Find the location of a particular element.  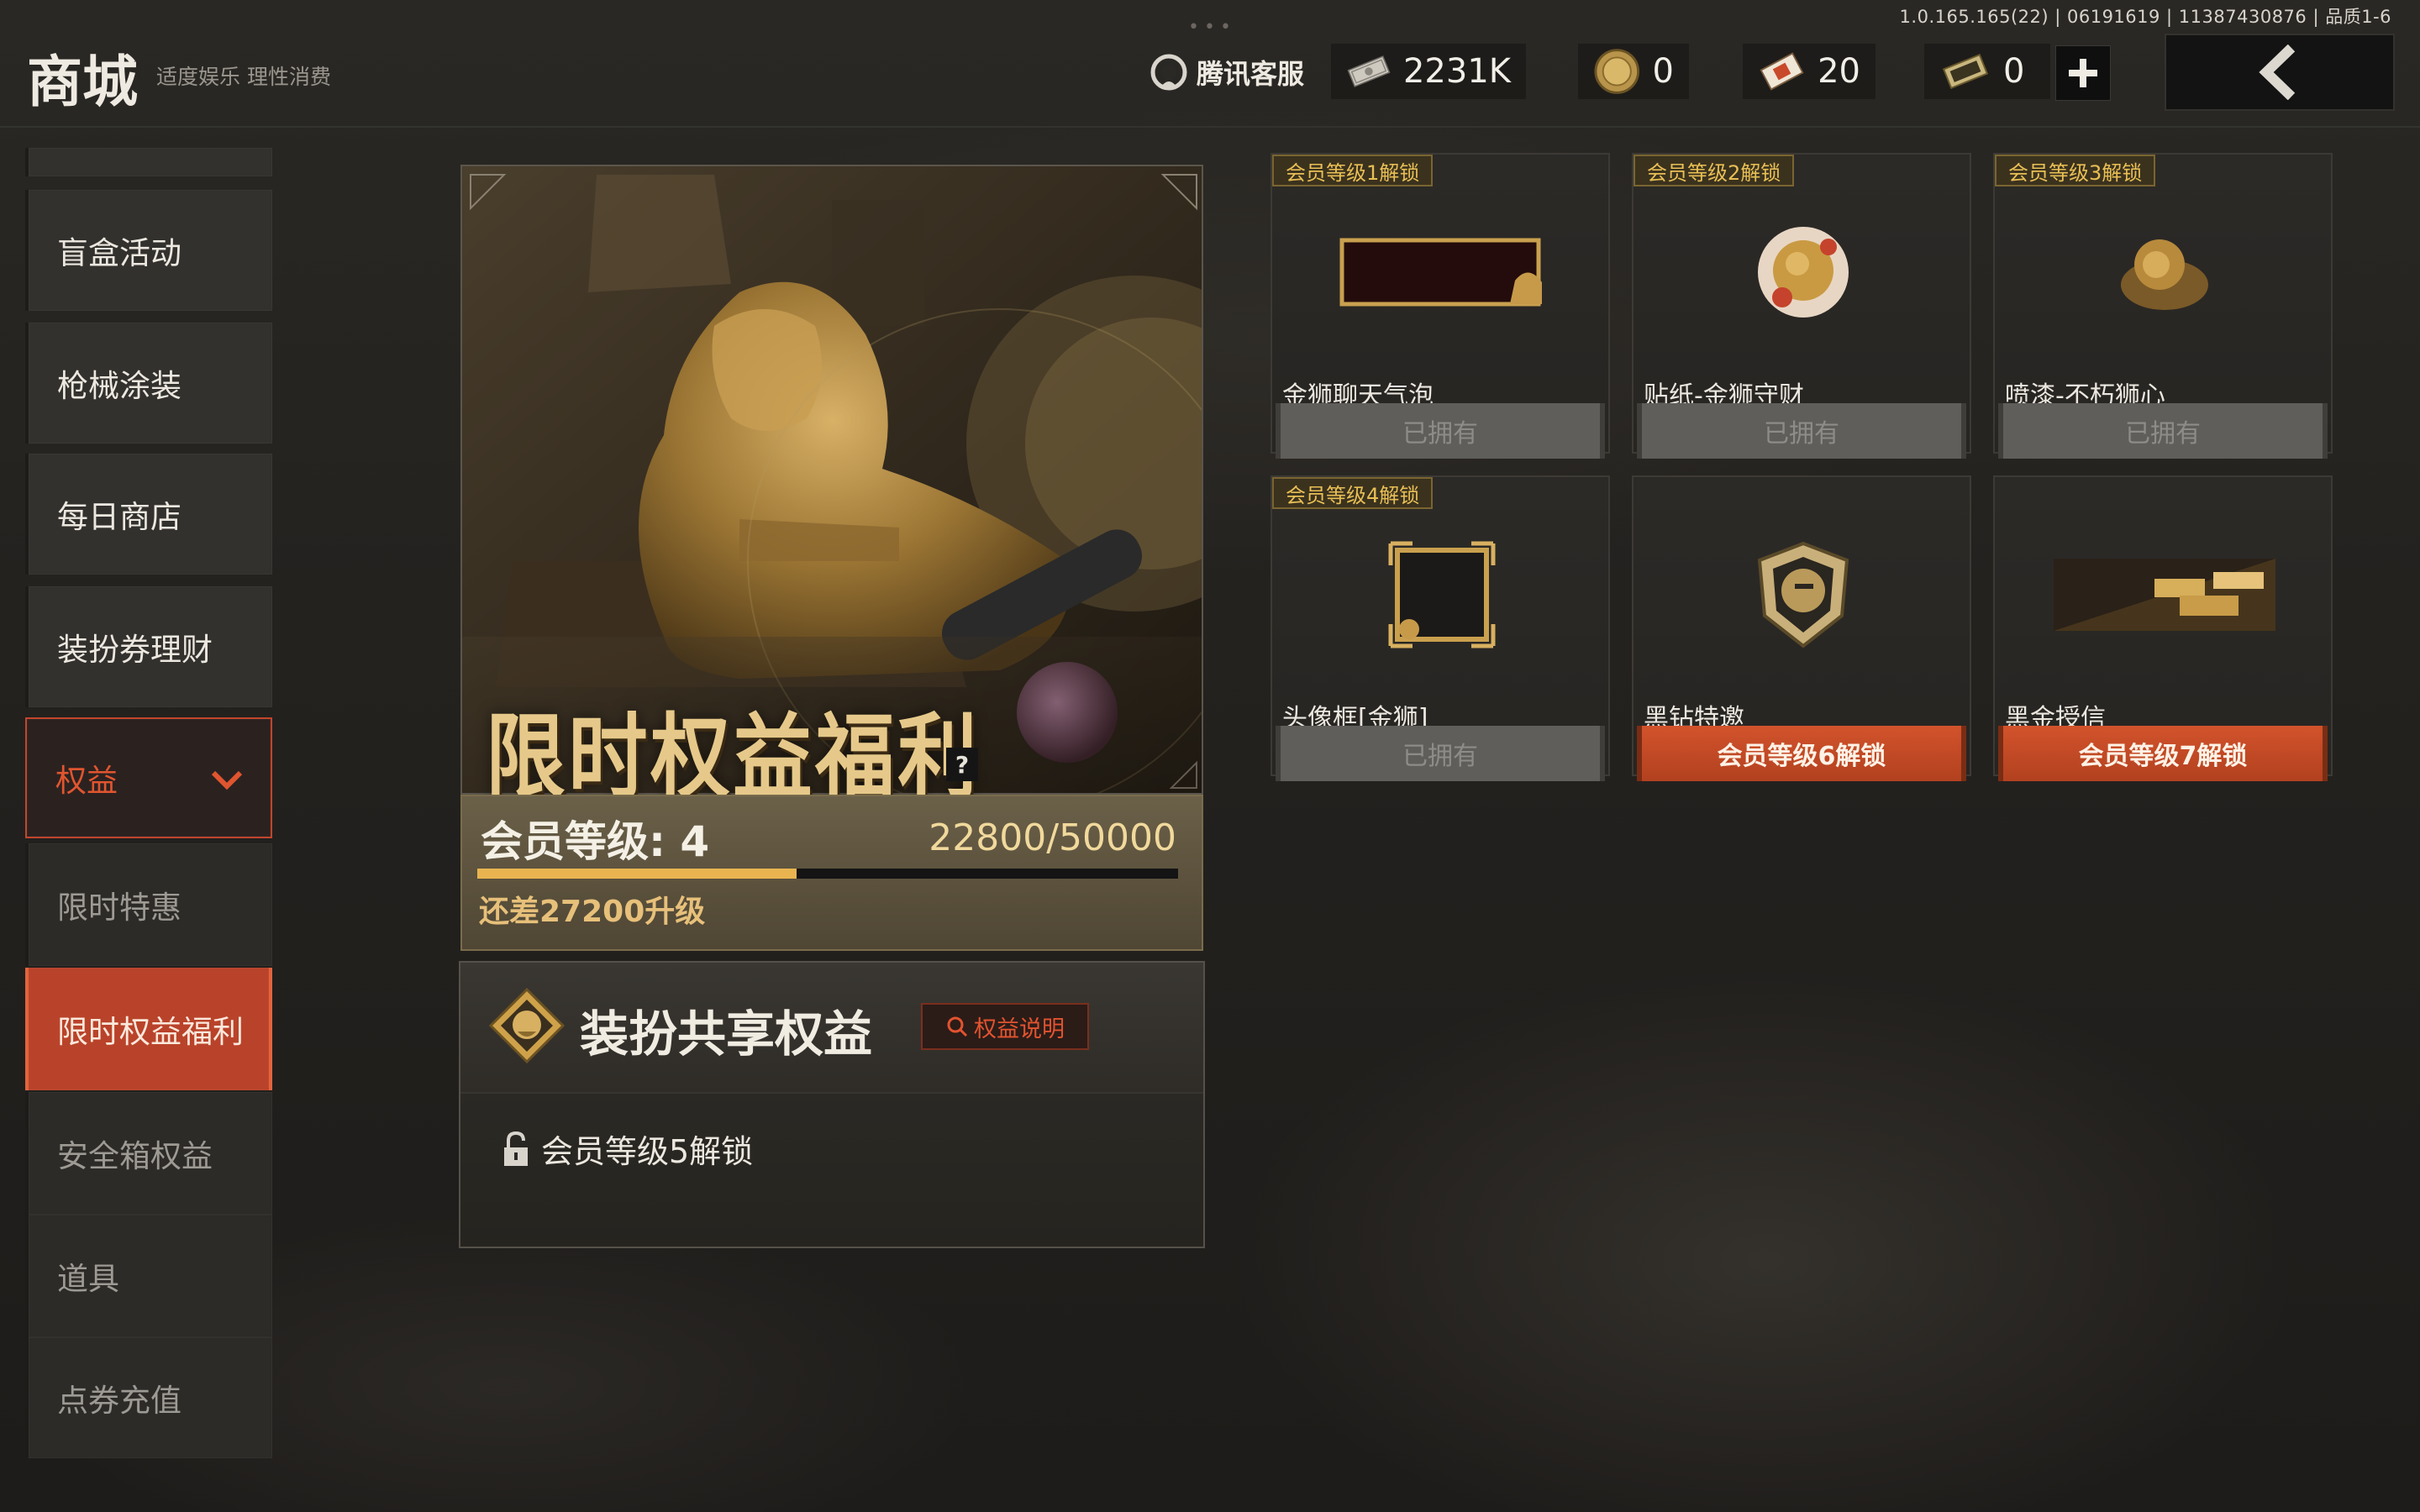

sidebar-item-limited-benefits: 限时权益福利 is located at coordinates (148, 1029).